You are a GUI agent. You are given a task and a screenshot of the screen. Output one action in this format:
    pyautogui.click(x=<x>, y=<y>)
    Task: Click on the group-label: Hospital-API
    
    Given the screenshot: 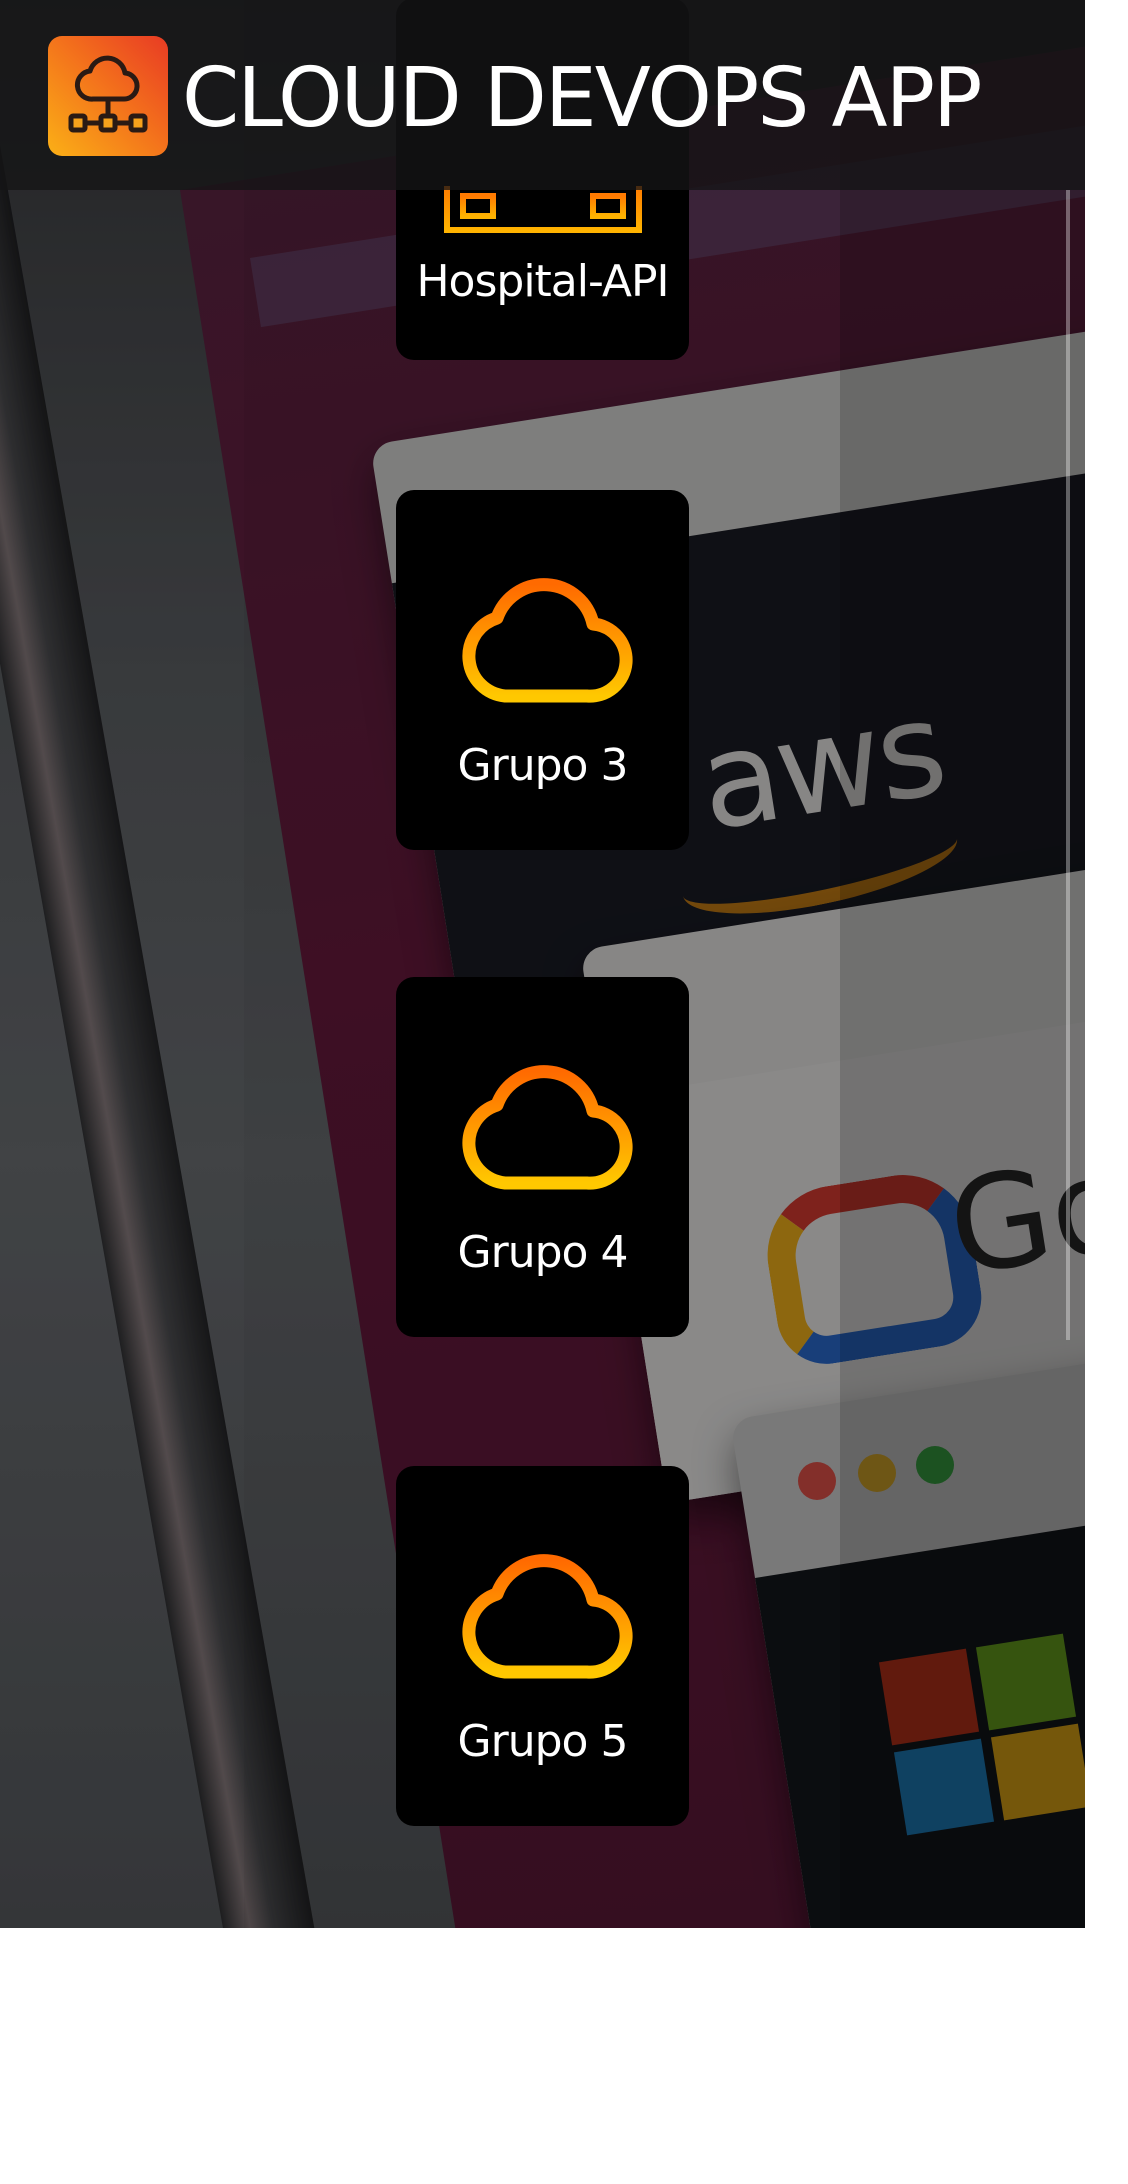 What is the action you would take?
    pyautogui.click(x=542, y=281)
    